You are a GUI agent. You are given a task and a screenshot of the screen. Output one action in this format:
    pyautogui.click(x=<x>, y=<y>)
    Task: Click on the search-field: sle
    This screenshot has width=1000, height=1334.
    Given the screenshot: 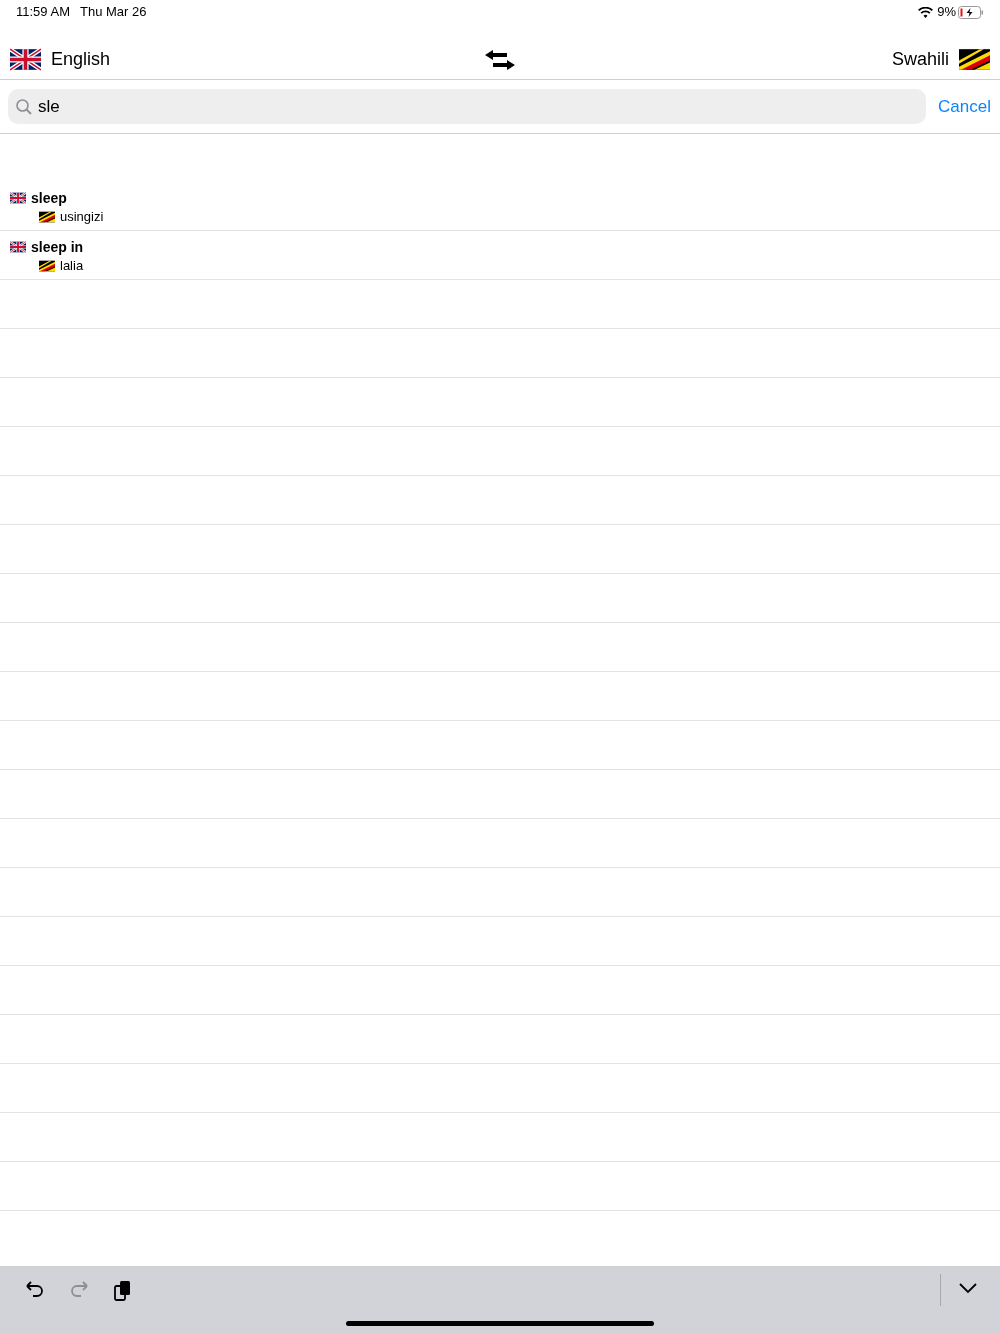 What is the action you would take?
    pyautogui.click(x=467, y=106)
    